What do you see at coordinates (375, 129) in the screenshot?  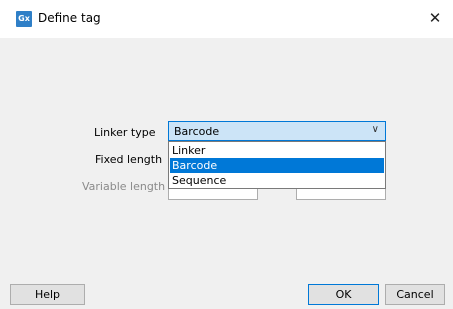 I see `chevron-down-icon: ∨` at bounding box center [375, 129].